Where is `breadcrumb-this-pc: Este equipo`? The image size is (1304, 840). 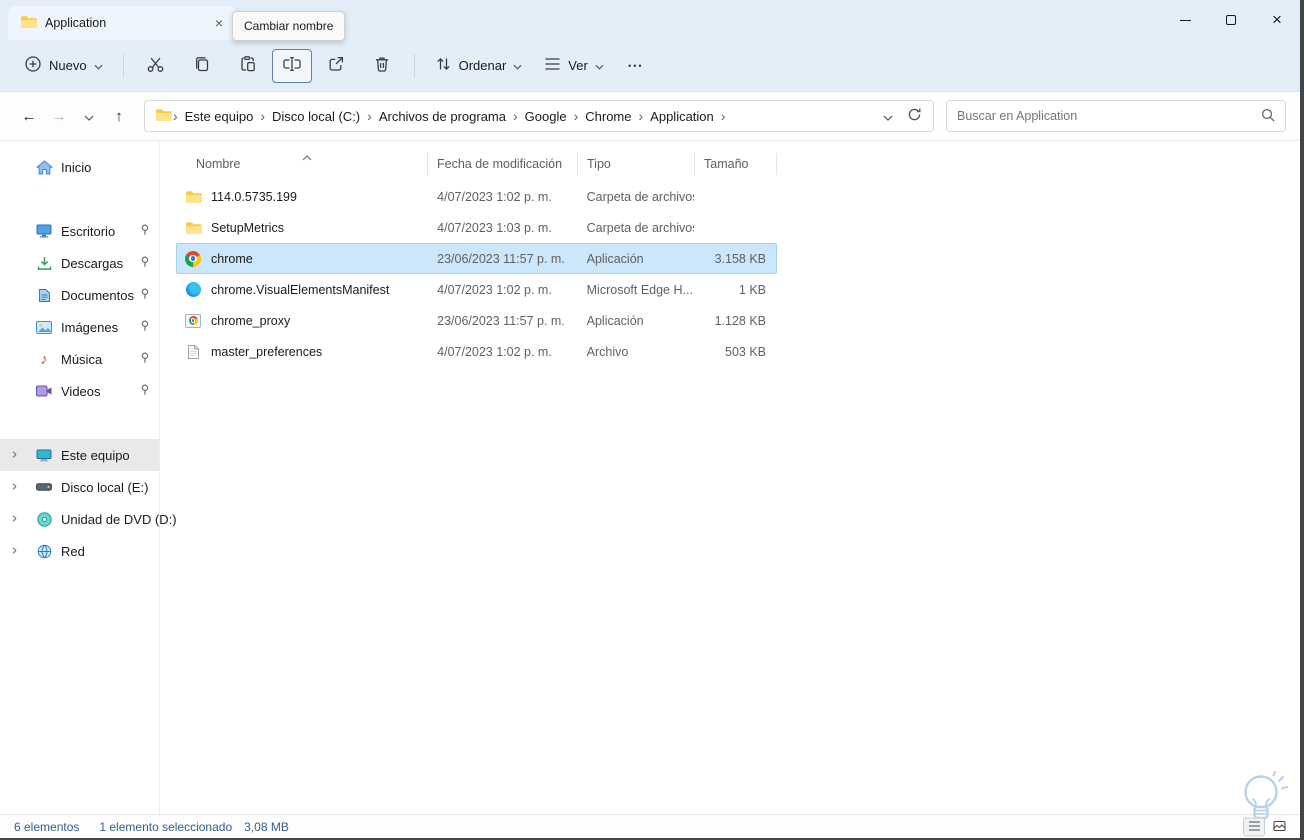 breadcrumb-this-pc: Este equipo is located at coordinates (219, 116).